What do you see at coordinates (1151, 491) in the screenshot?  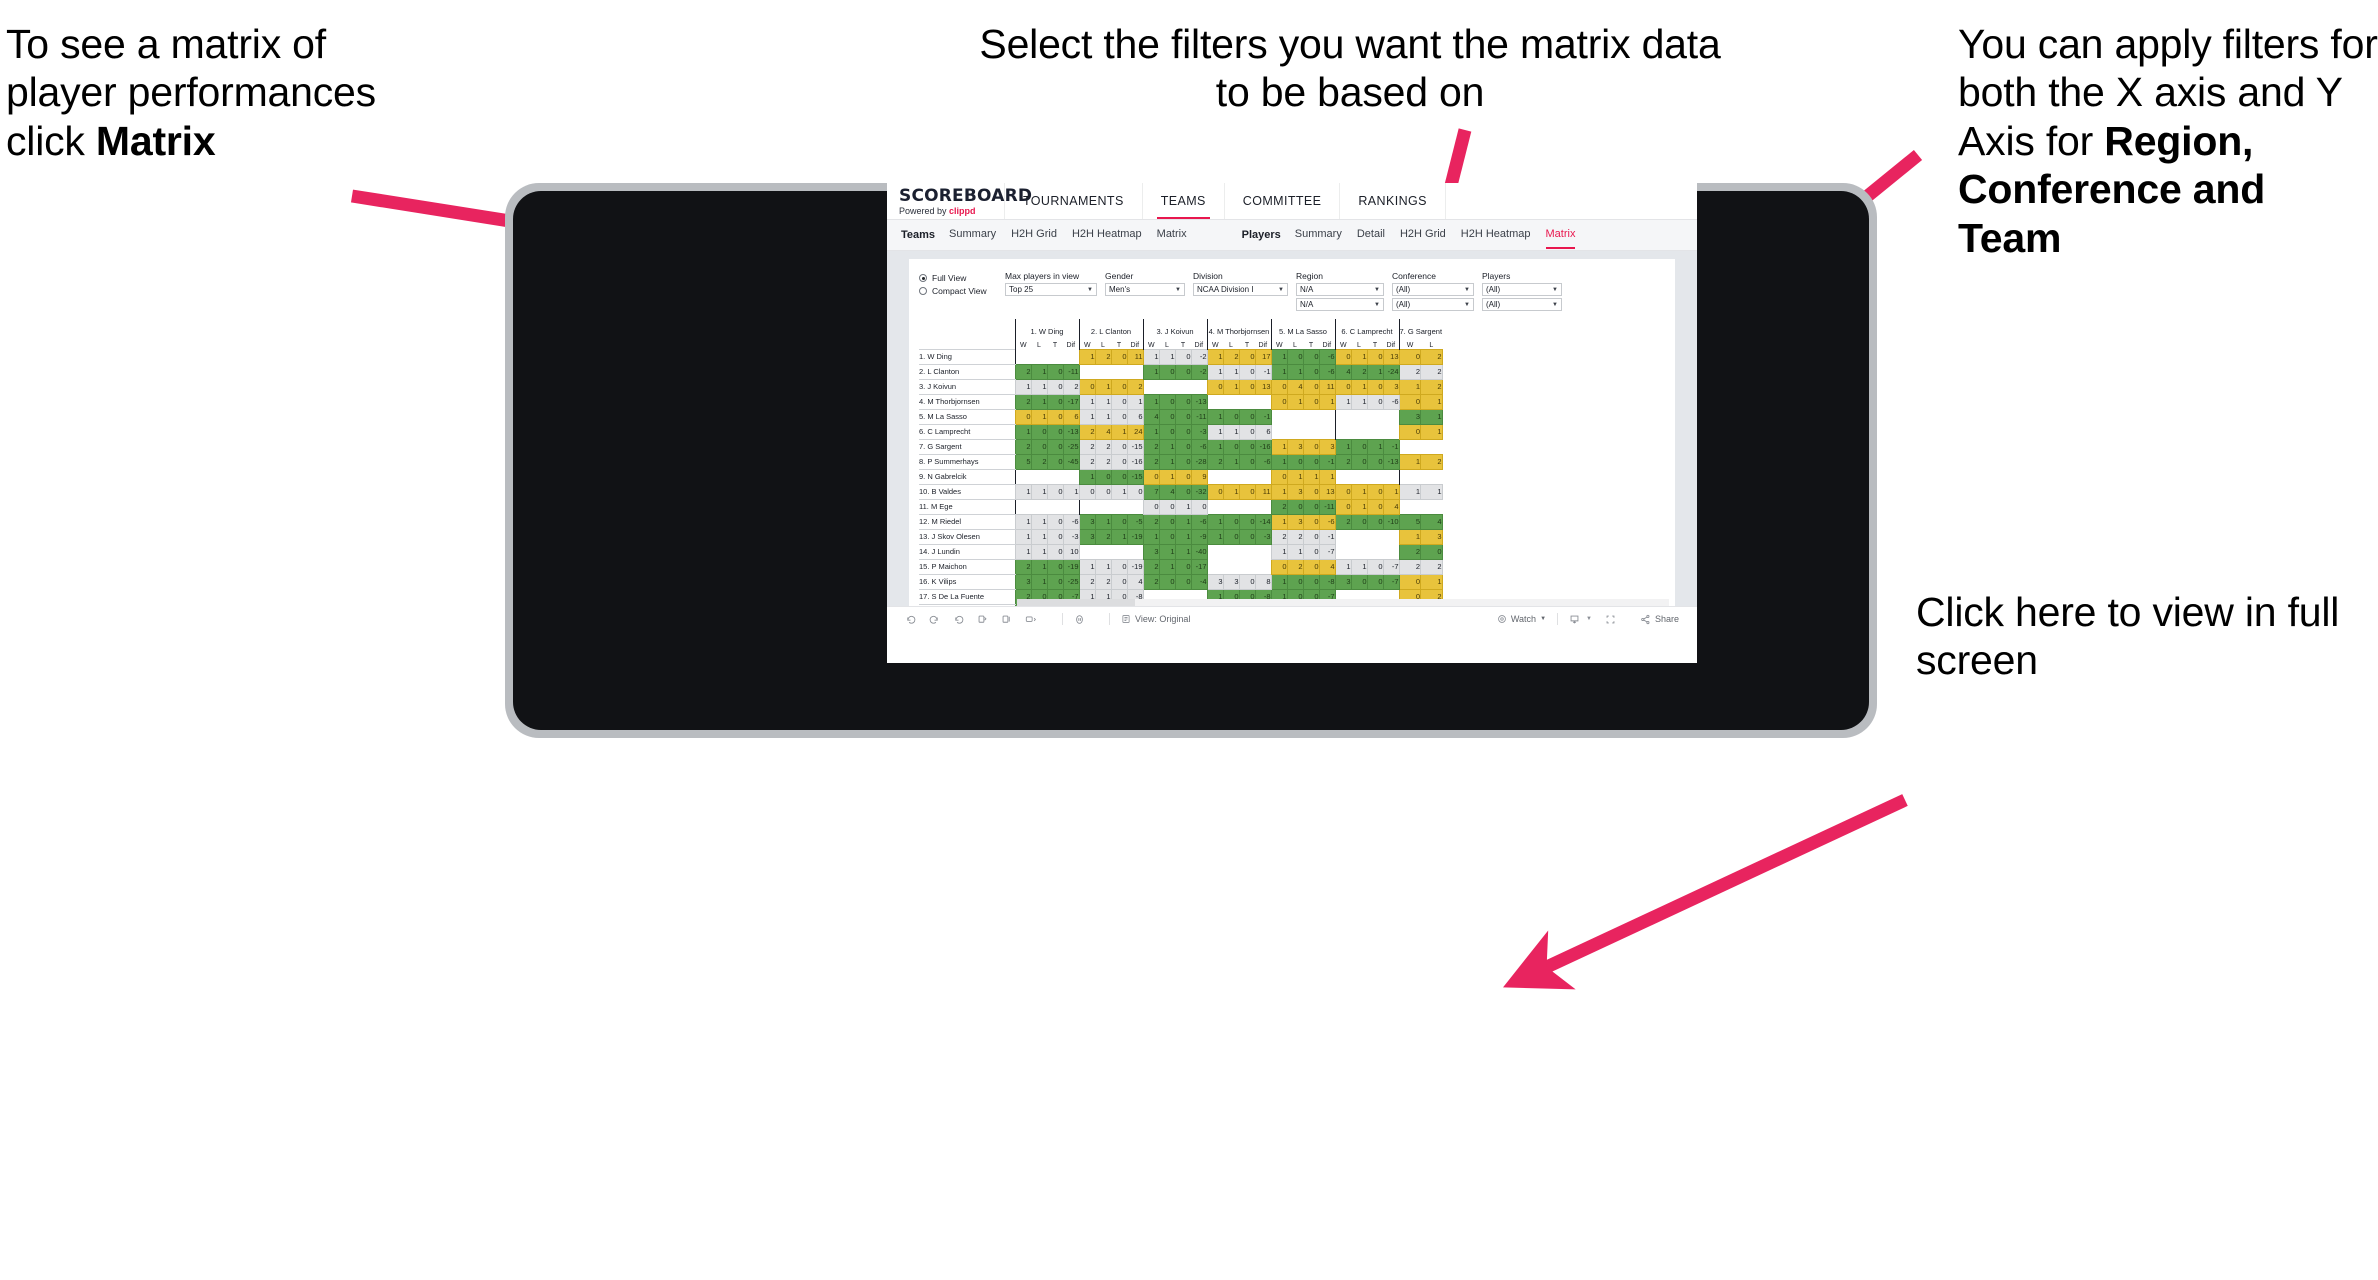 I see `matrix-cell: 7` at bounding box center [1151, 491].